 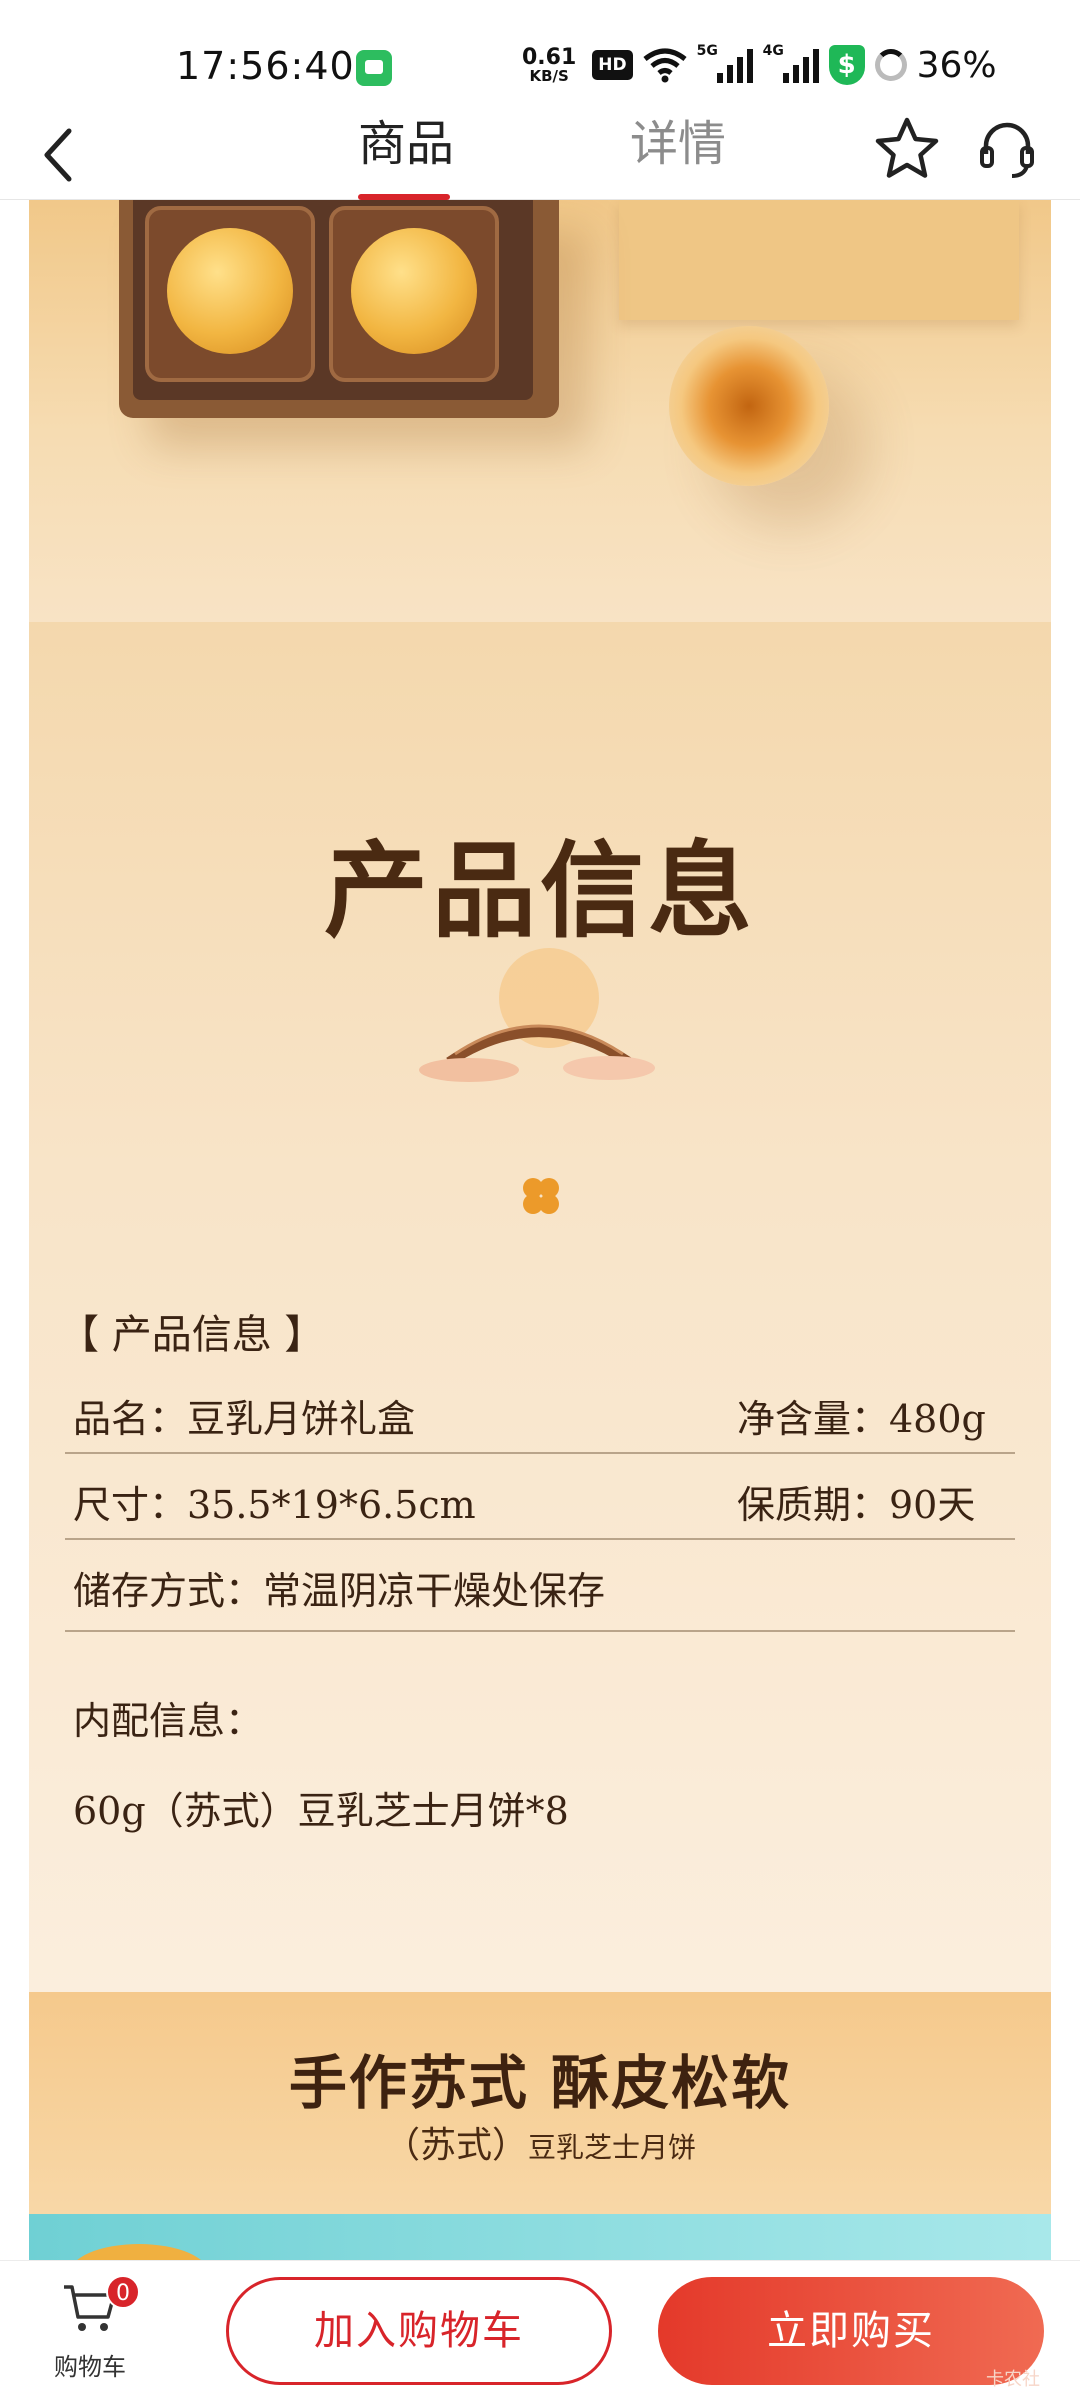 I want to click on feature-title: 手作苏式 酥皮松软, so click(x=540, y=2083).